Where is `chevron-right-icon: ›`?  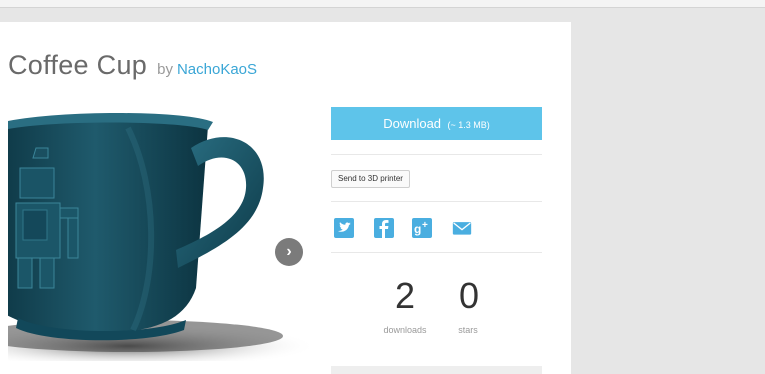 chevron-right-icon: › is located at coordinates (289, 251).